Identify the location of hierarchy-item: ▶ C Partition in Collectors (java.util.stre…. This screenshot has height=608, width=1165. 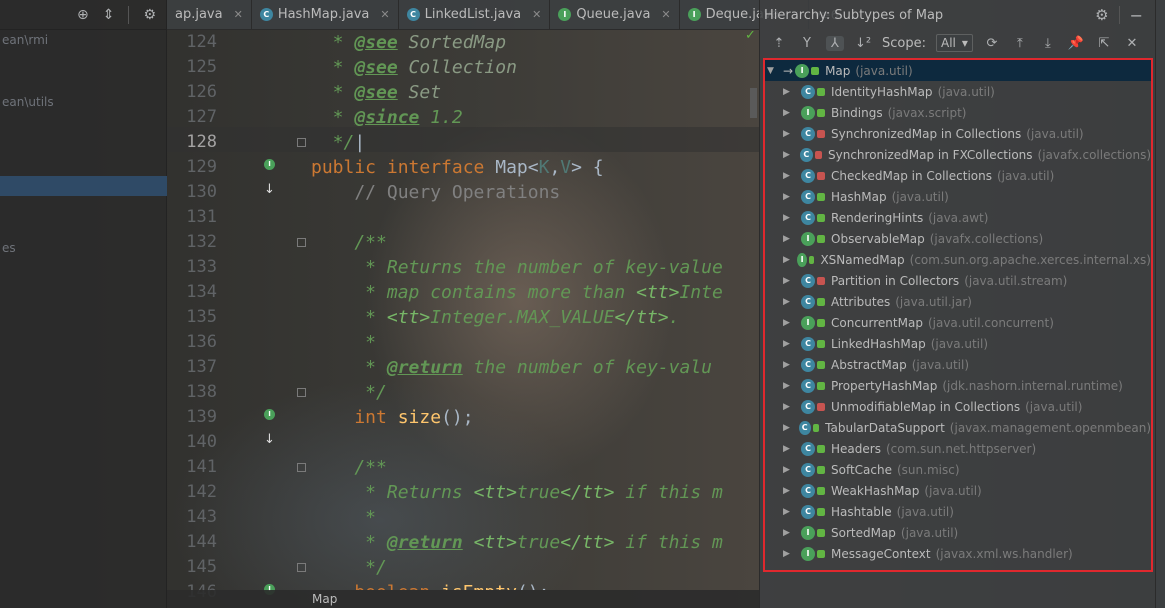
(958, 280).